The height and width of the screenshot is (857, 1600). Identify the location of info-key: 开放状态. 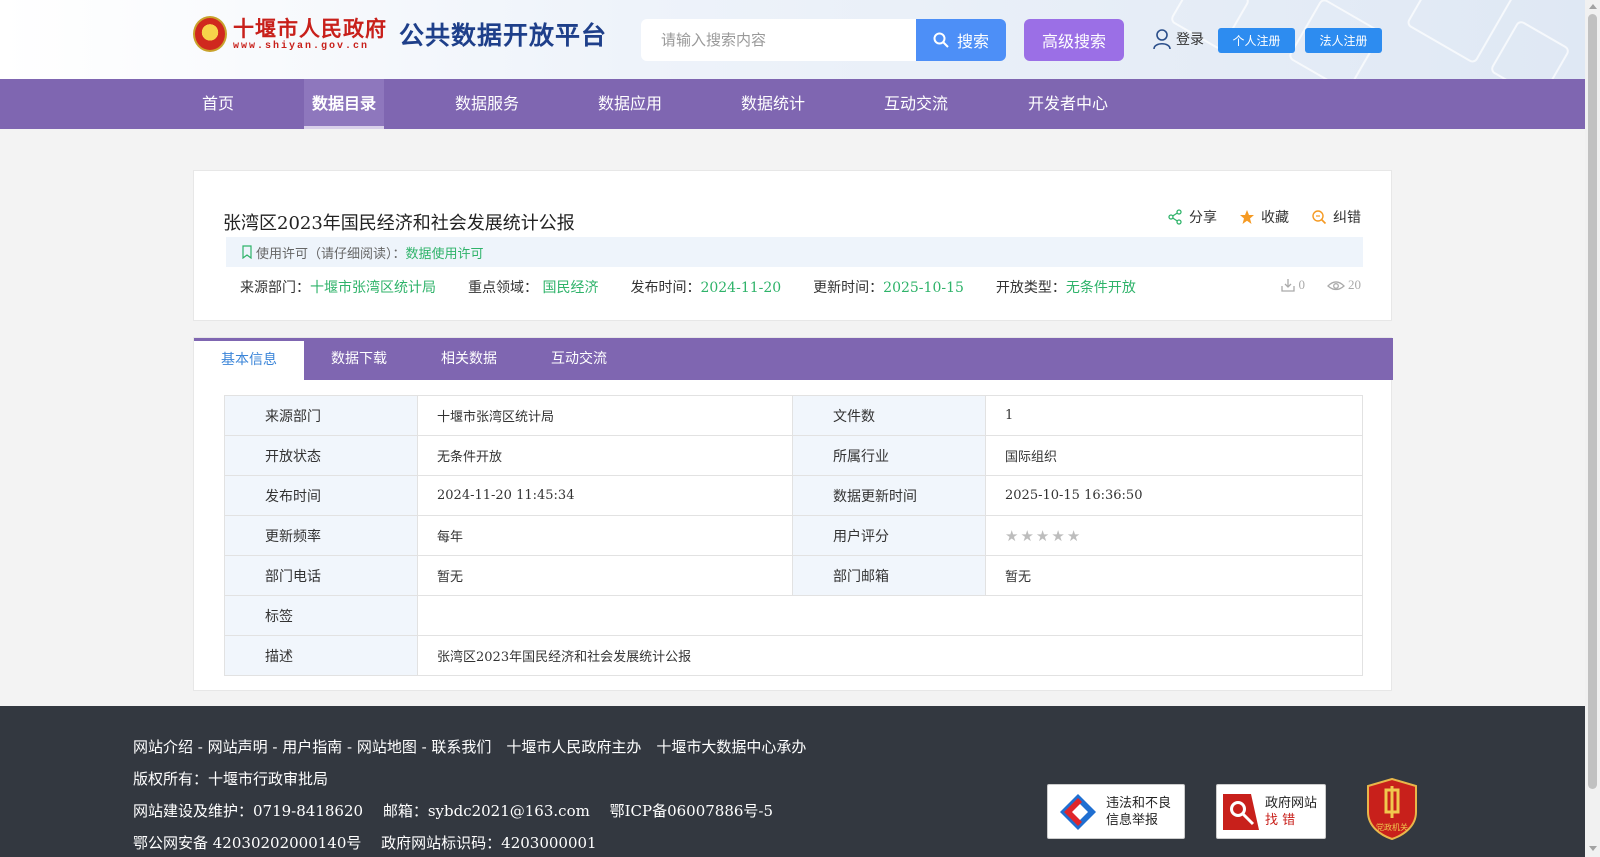
(321, 455).